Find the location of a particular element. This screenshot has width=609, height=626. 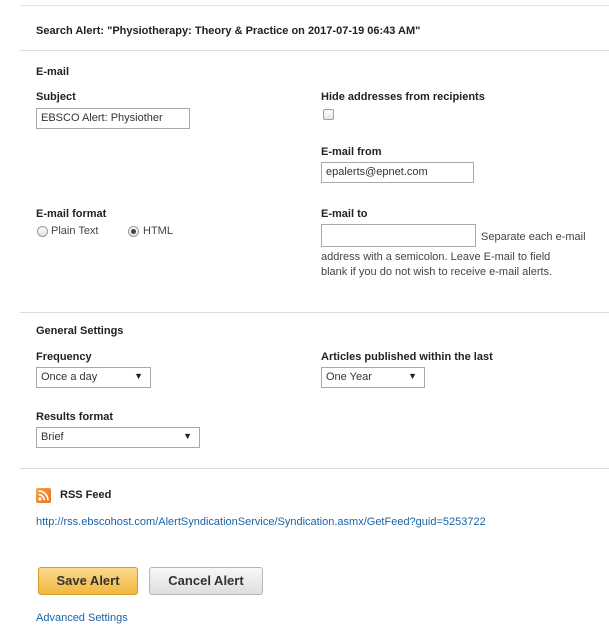

html-radio is located at coordinates (133, 231).